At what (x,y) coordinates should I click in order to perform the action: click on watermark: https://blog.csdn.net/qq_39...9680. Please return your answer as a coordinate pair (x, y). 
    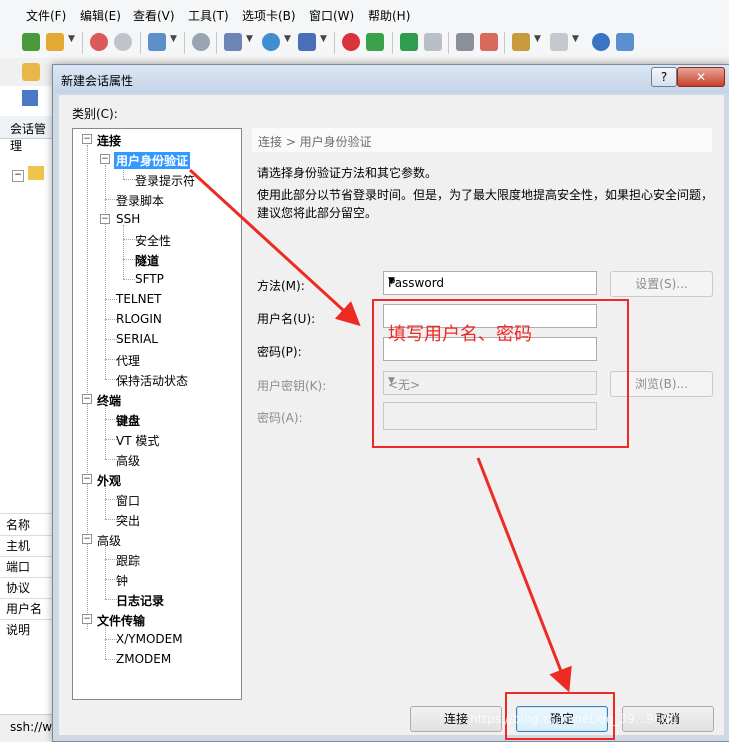
    Looking at the image, I should click on (573, 719).